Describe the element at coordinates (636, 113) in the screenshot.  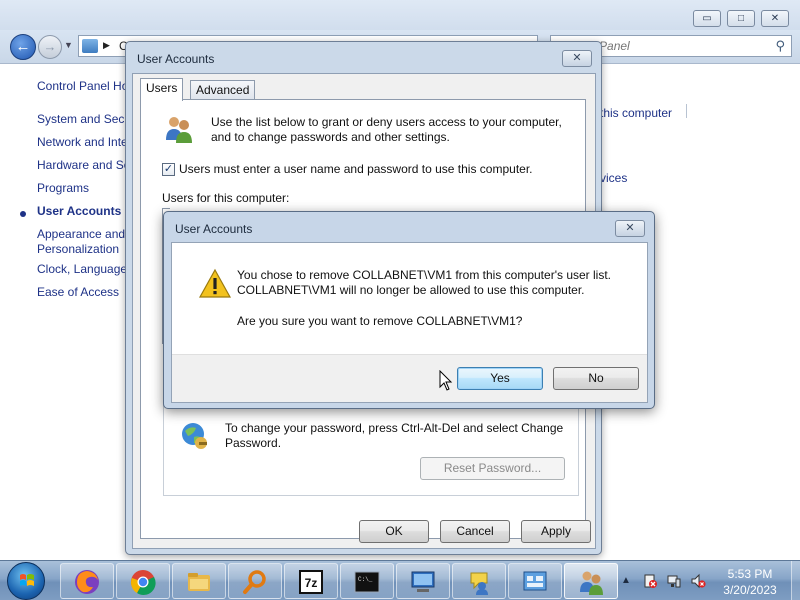
I see `this-computer-link: this computer` at that location.